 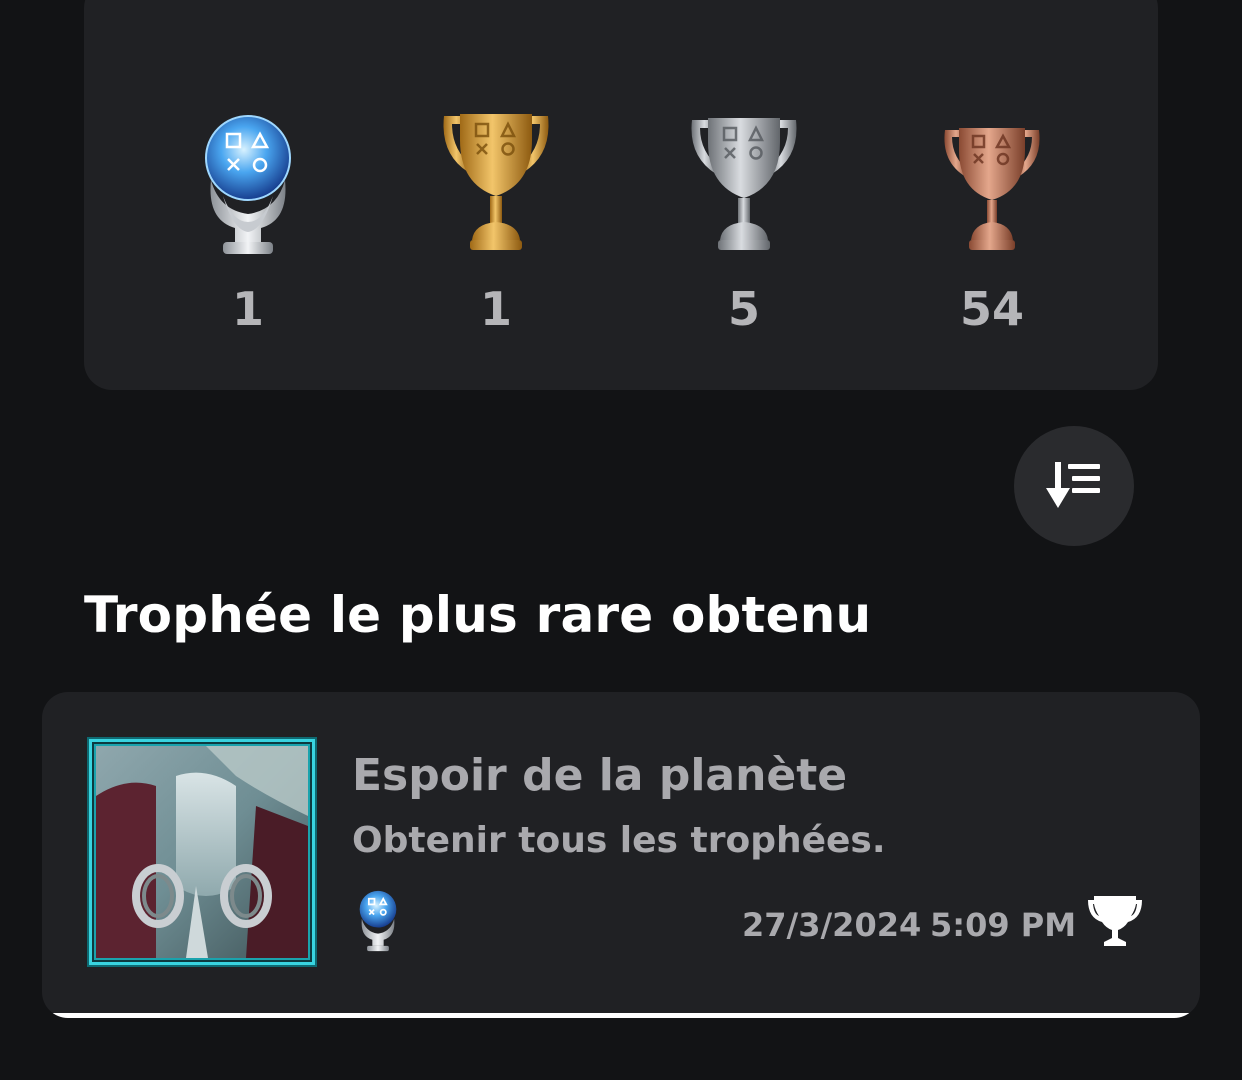 What do you see at coordinates (1003, 925) in the screenshot?
I see `earned-time: 5:09 PM` at bounding box center [1003, 925].